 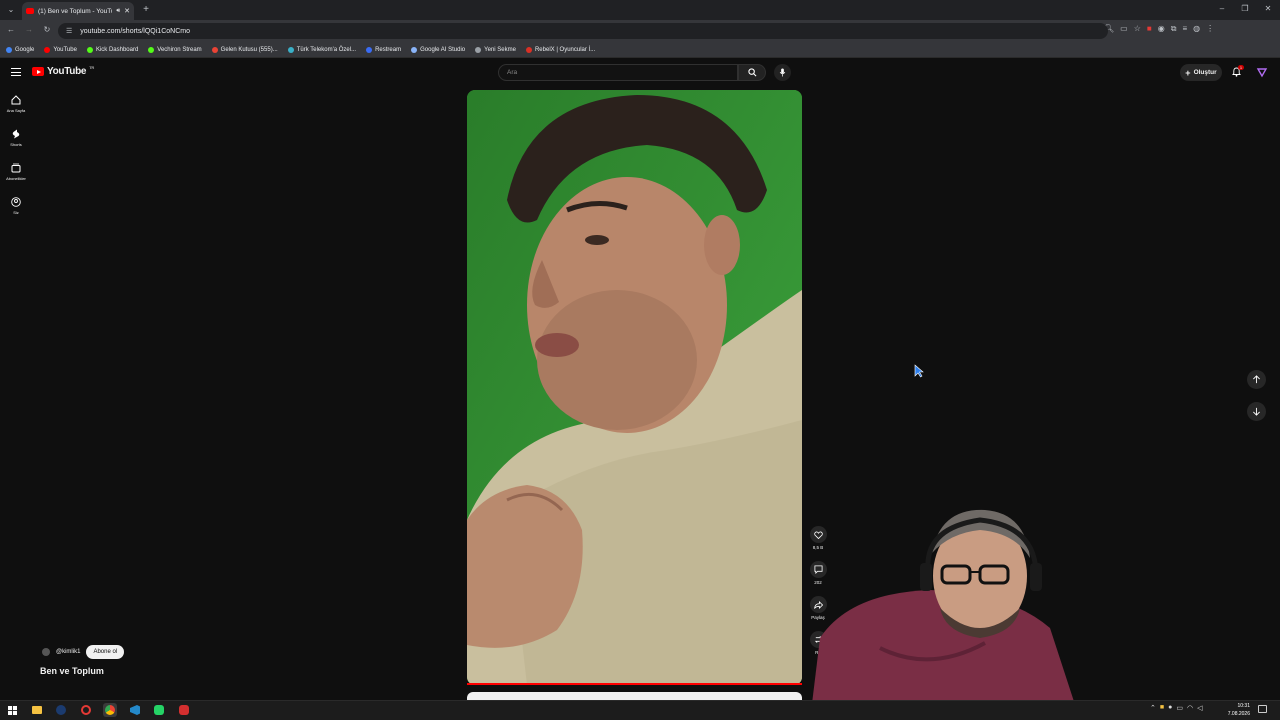 What do you see at coordinates (1222, 8) in the screenshot?
I see `minimize-button: –` at bounding box center [1222, 8].